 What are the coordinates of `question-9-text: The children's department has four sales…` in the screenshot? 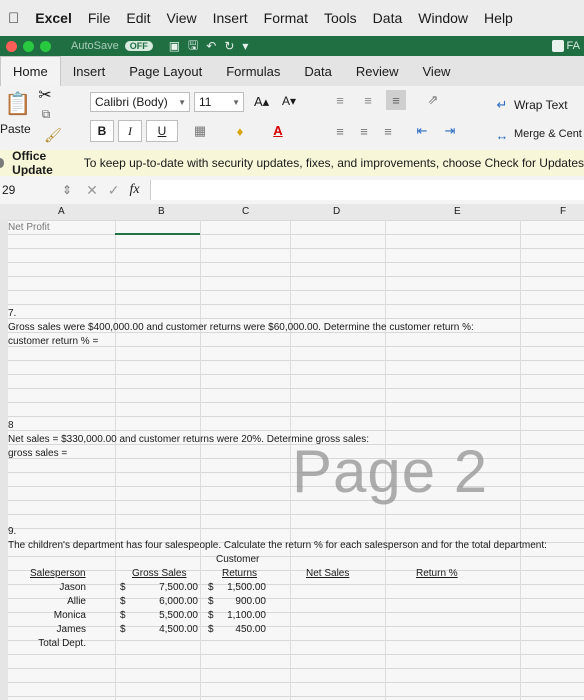 It's located at (277, 545).